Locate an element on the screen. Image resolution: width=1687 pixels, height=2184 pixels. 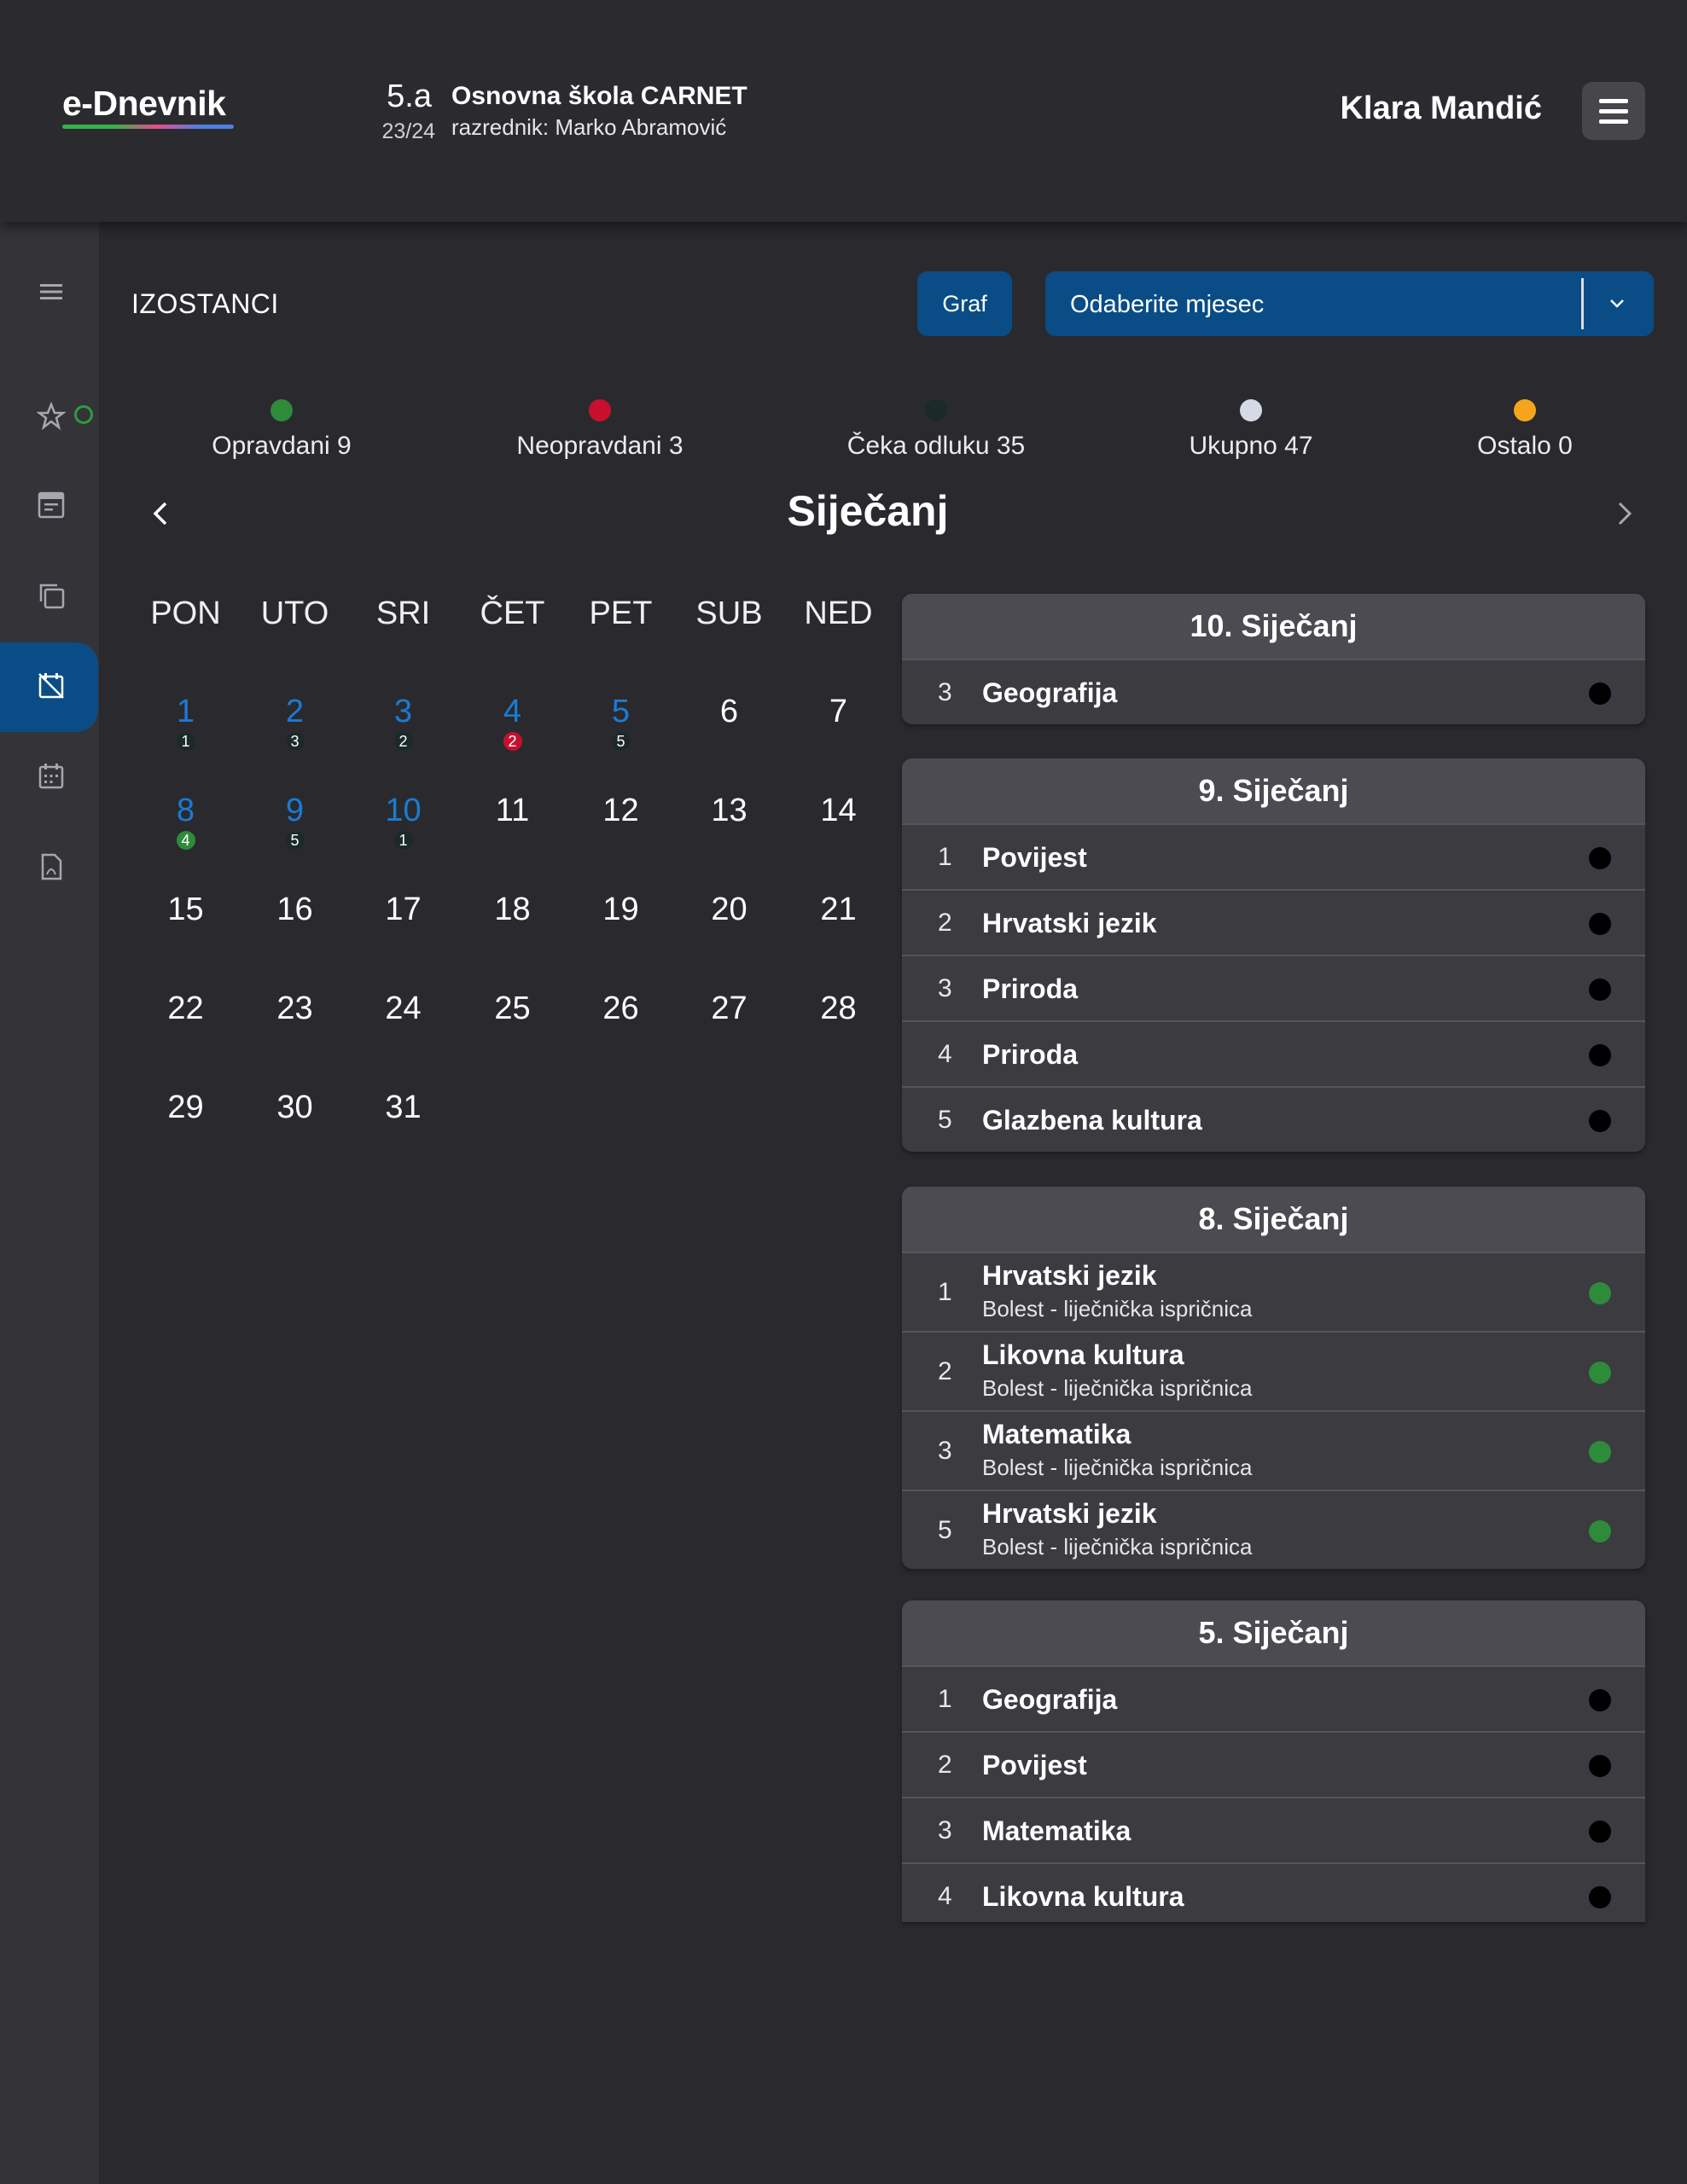
calendar-day: 18 is located at coordinates (512, 941).